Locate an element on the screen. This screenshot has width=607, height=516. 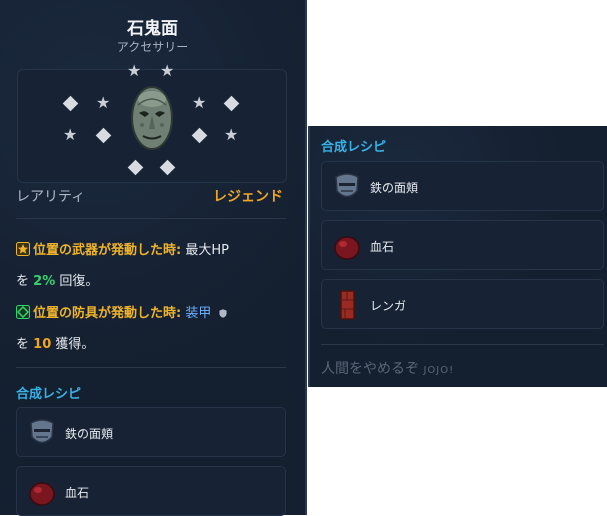
flavor-quote: 人間をやめるぞ JOJO! is located at coordinates (387, 368).